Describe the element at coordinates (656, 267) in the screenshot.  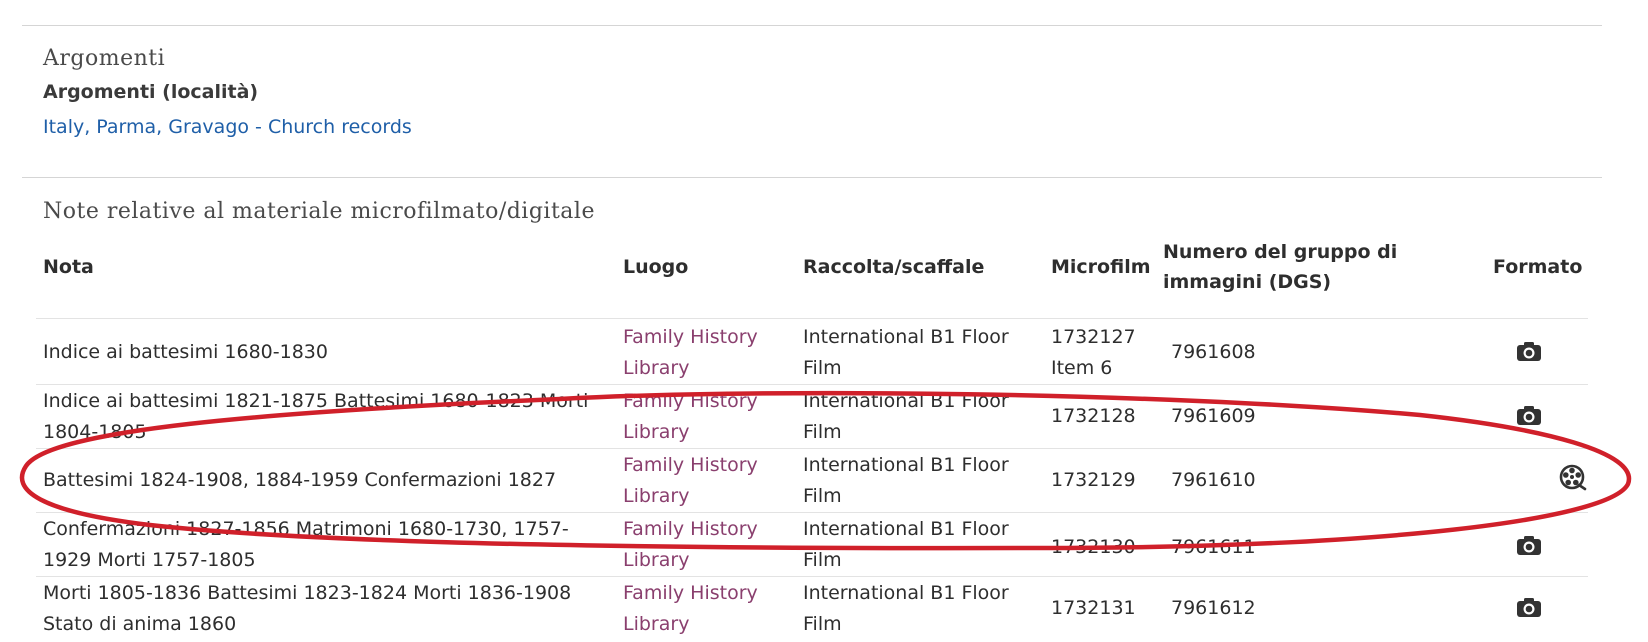
I see `column-header-luogo: Luogo` at that location.